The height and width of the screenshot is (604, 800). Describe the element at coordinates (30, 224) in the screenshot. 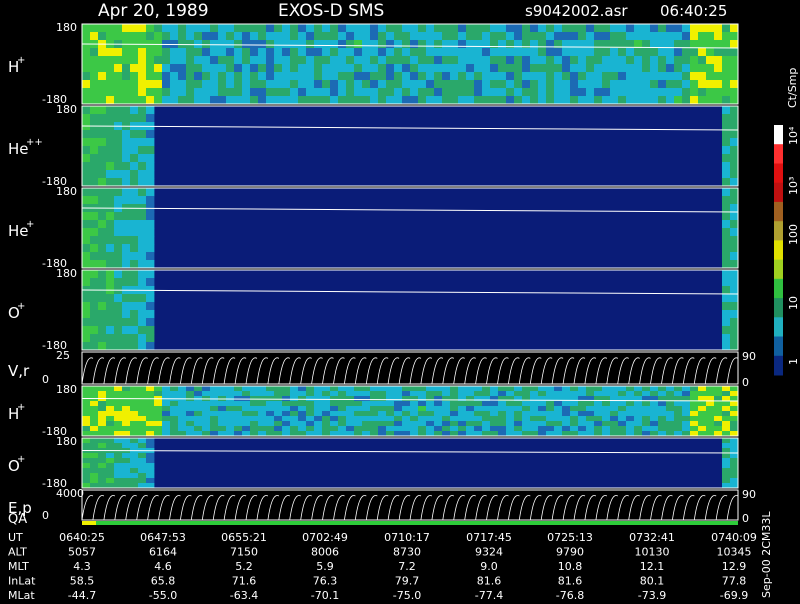

I see `panel-label-sup: +` at that location.